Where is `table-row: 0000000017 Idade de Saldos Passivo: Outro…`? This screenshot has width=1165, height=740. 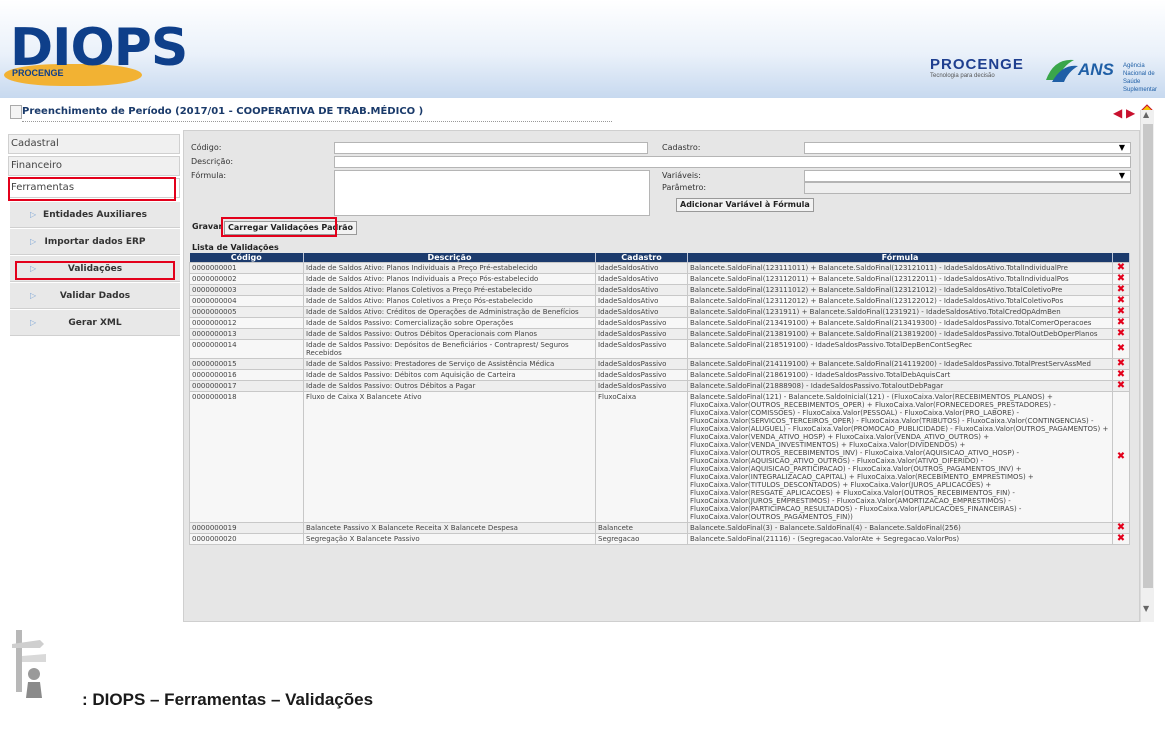 table-row: 0000000017 Idade de Saldos Passivo: Outro… is located at coordinates (659, 386).